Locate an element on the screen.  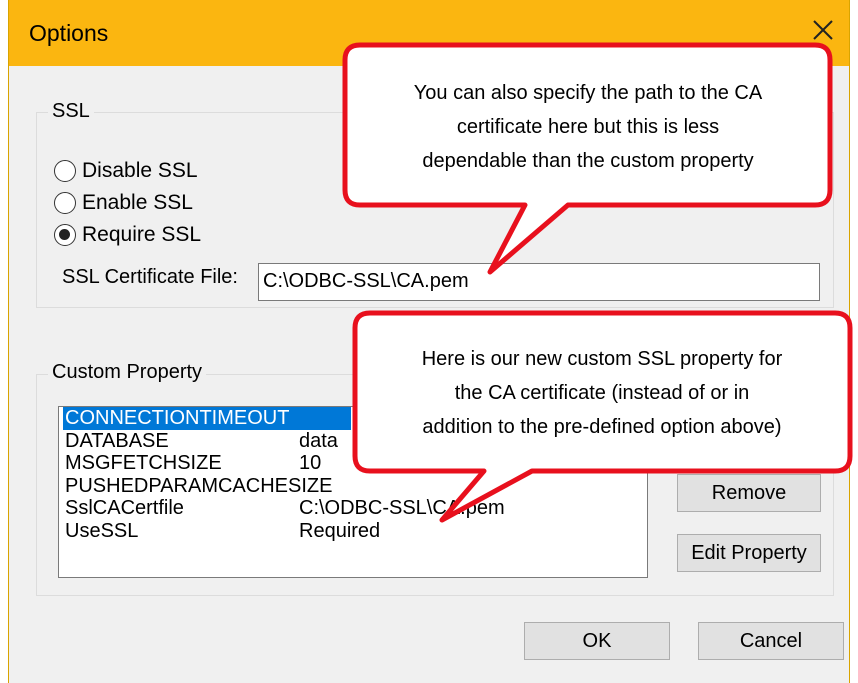
property-value: 10 is located at coordinates (310, 463).